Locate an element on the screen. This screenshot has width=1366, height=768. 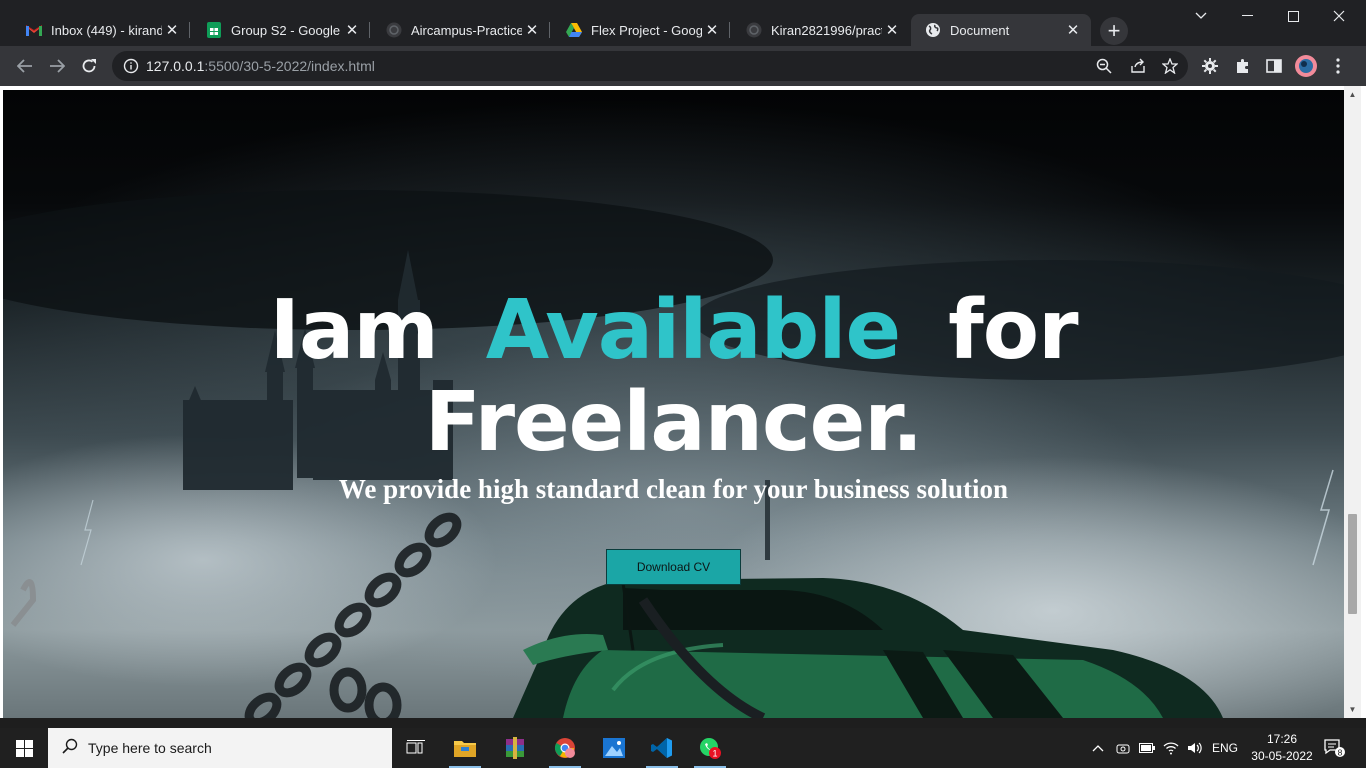
scrollbar-thumb is located at coordinates (1352, 564).